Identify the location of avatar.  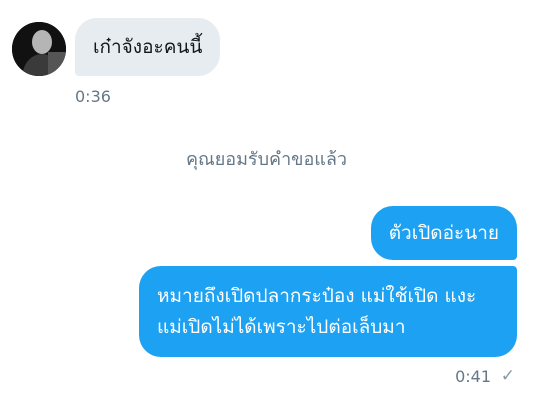
(39, 49).